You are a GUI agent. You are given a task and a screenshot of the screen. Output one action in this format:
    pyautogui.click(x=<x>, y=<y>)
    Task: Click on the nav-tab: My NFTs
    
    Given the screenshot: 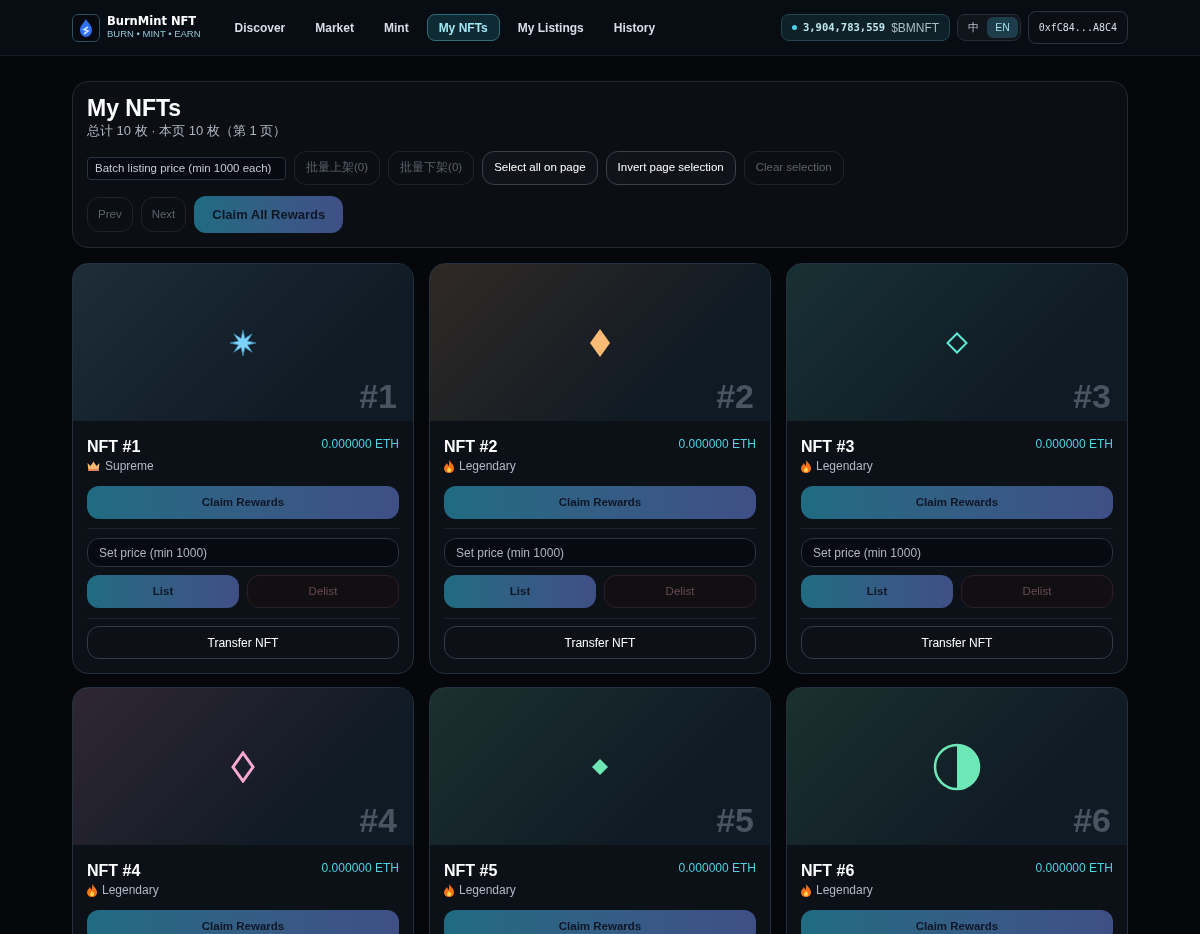 What is the action you would take?
    pyautogui.click(x=463, y=27)
    